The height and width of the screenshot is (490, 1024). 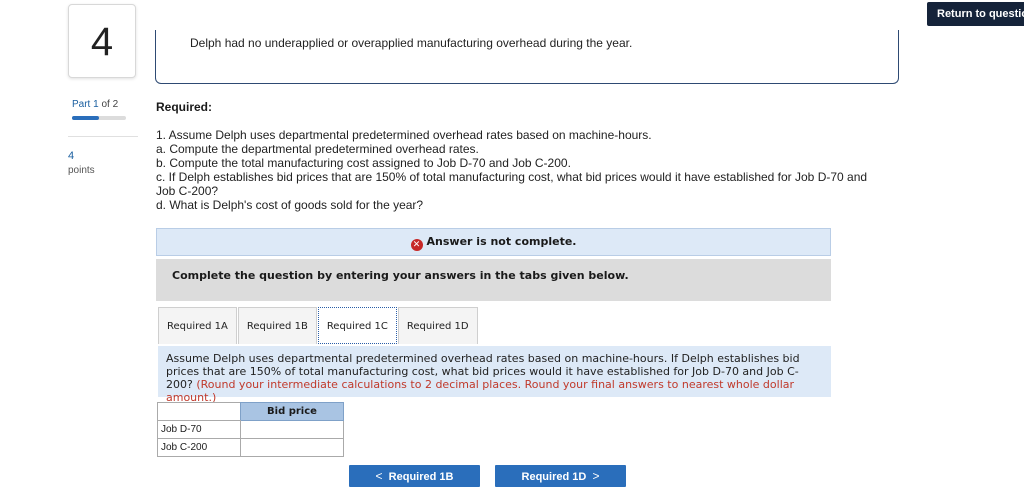 I want to click on next-required-button: Required 1D >, so click(x=560, y=476).